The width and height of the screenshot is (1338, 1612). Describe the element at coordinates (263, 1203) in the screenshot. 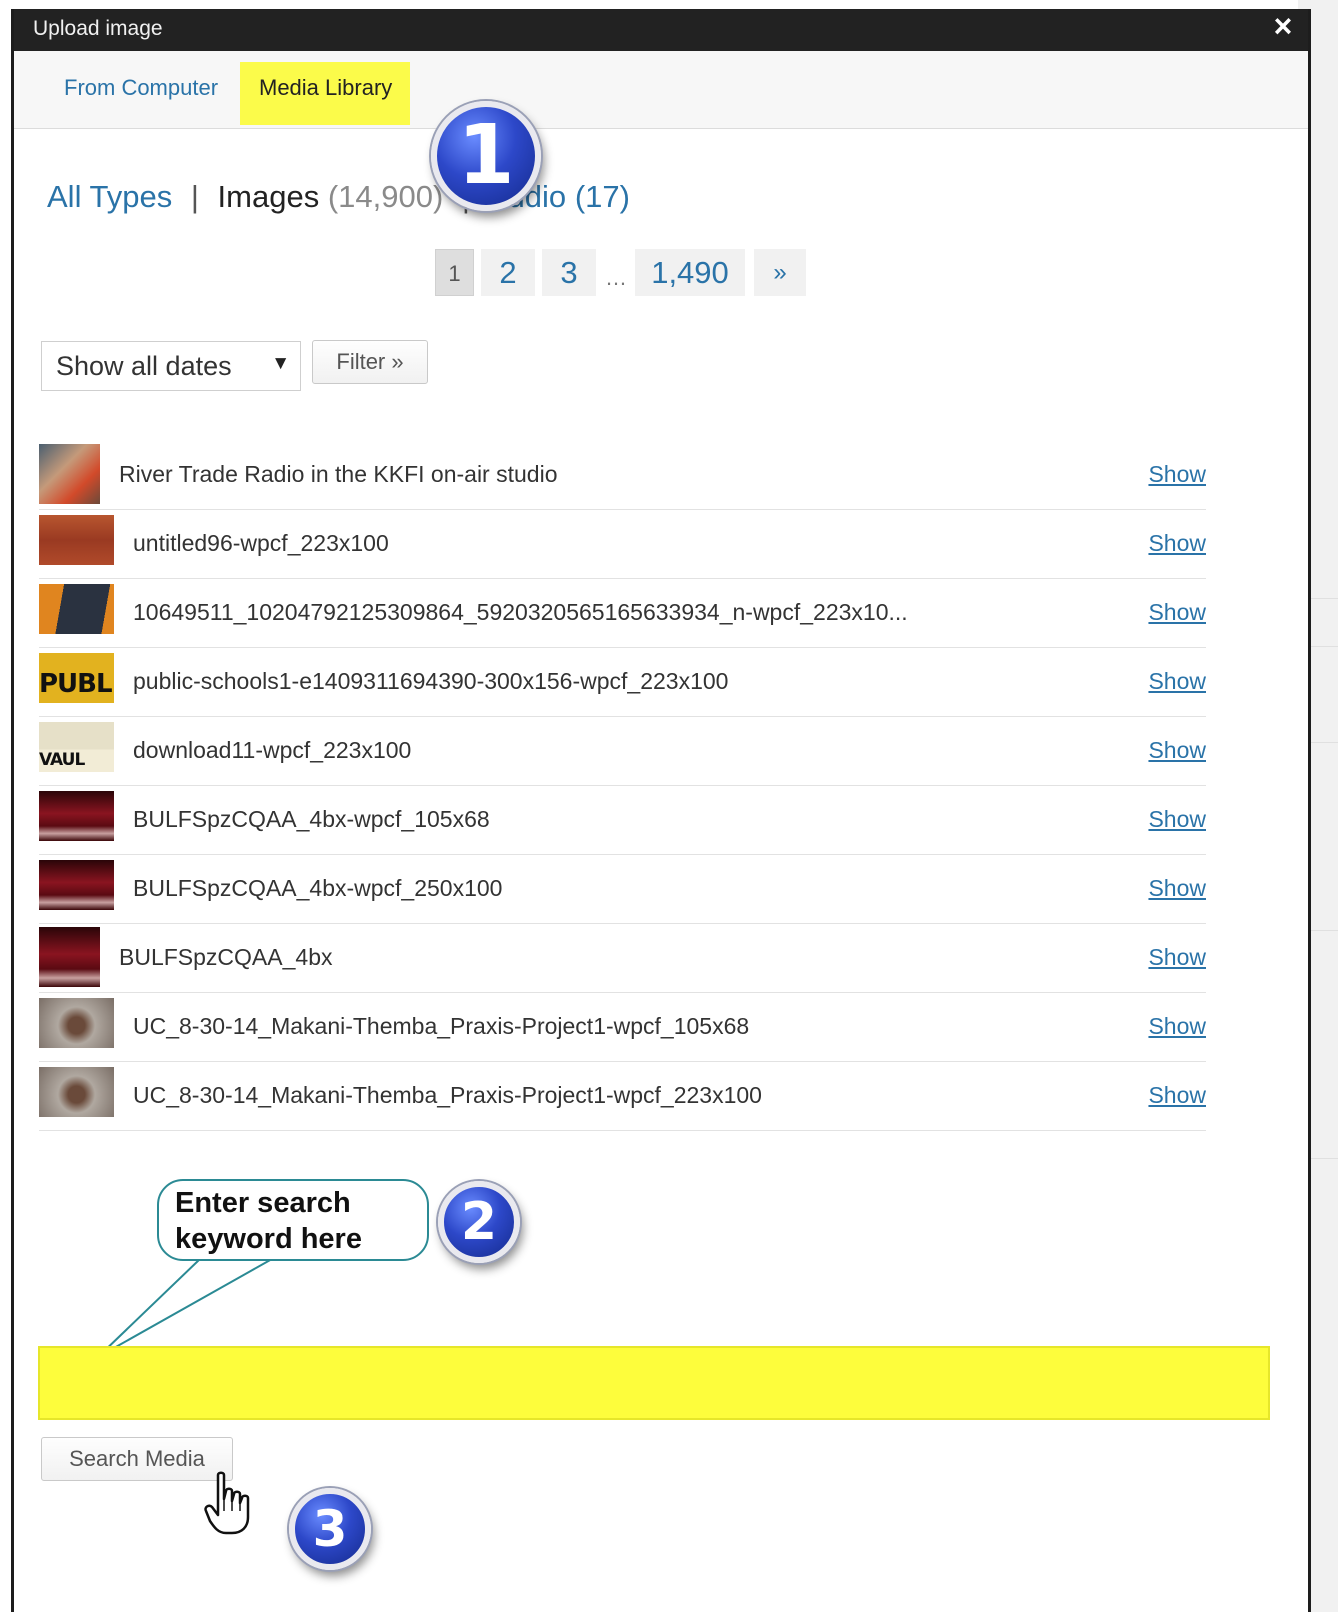

I see `bubble-text-line: Enter search` at that location.